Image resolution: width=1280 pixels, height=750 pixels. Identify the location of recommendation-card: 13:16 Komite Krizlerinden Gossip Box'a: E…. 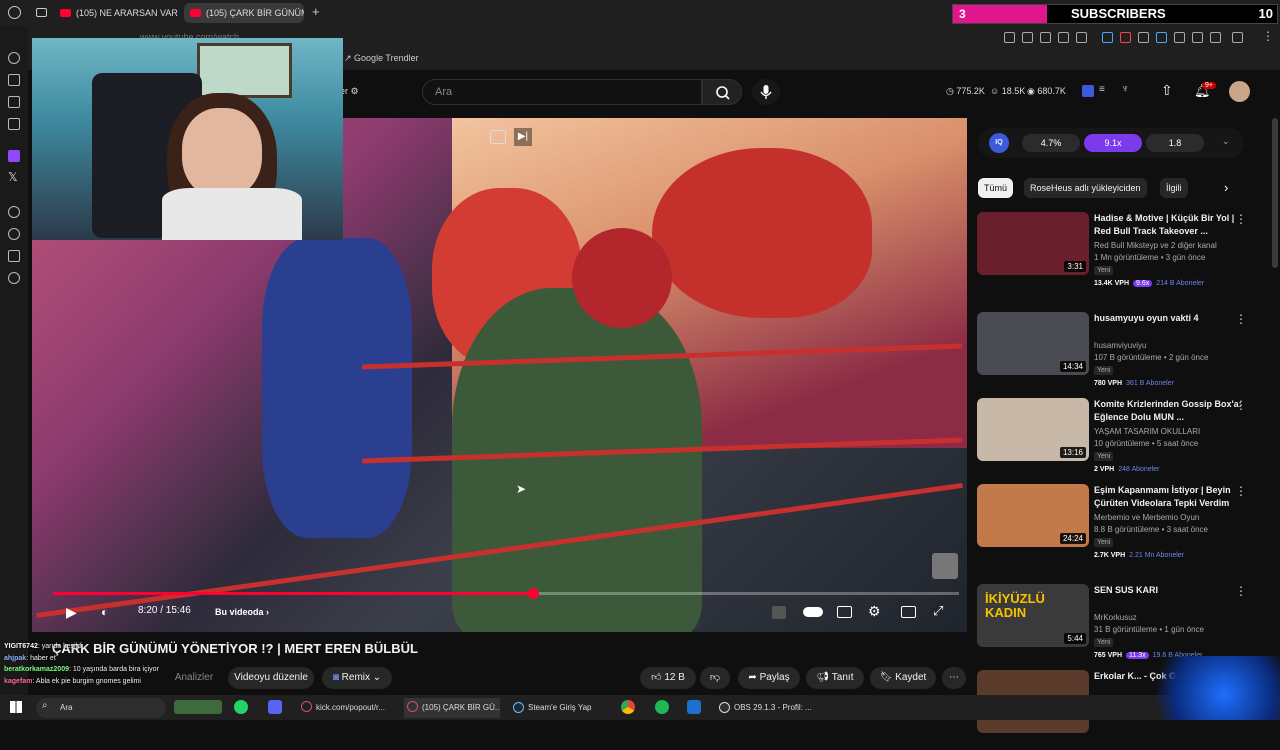
(1122, 438).